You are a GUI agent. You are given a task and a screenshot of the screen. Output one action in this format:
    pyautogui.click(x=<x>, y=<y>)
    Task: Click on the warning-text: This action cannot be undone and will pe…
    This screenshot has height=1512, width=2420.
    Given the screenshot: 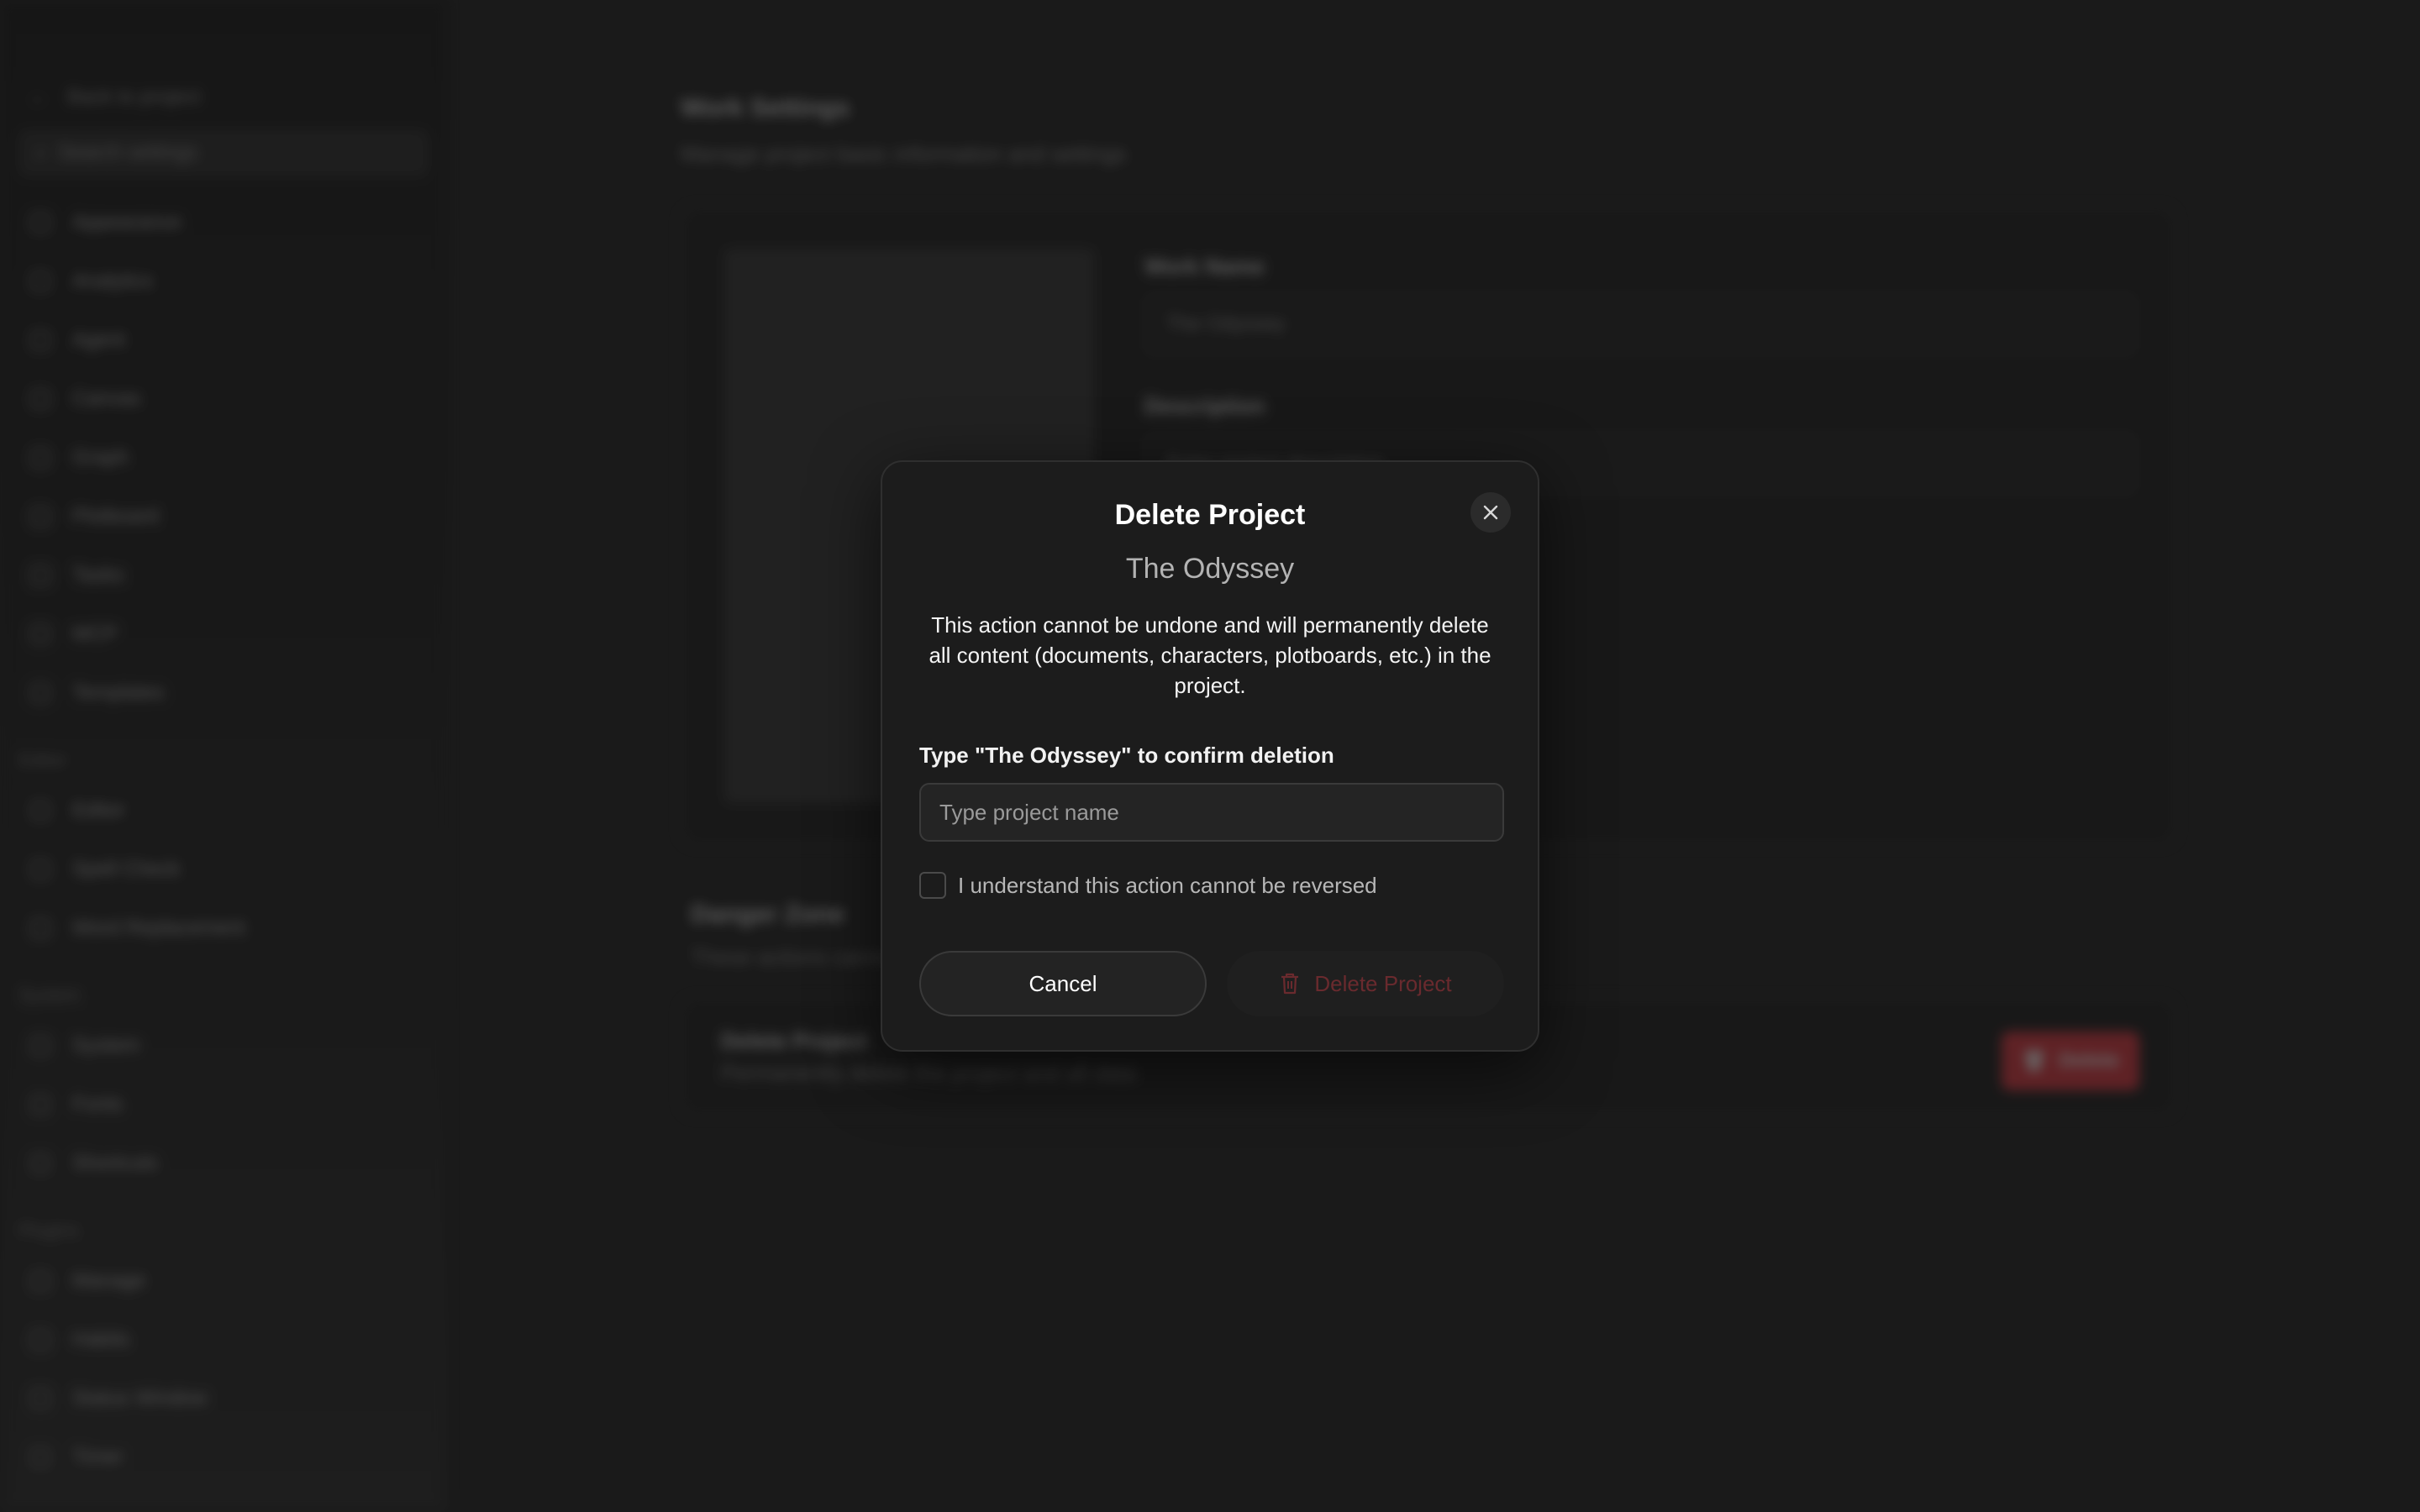 What is the action you would take?
    pyautogui.click(x=1210, y=655)
    